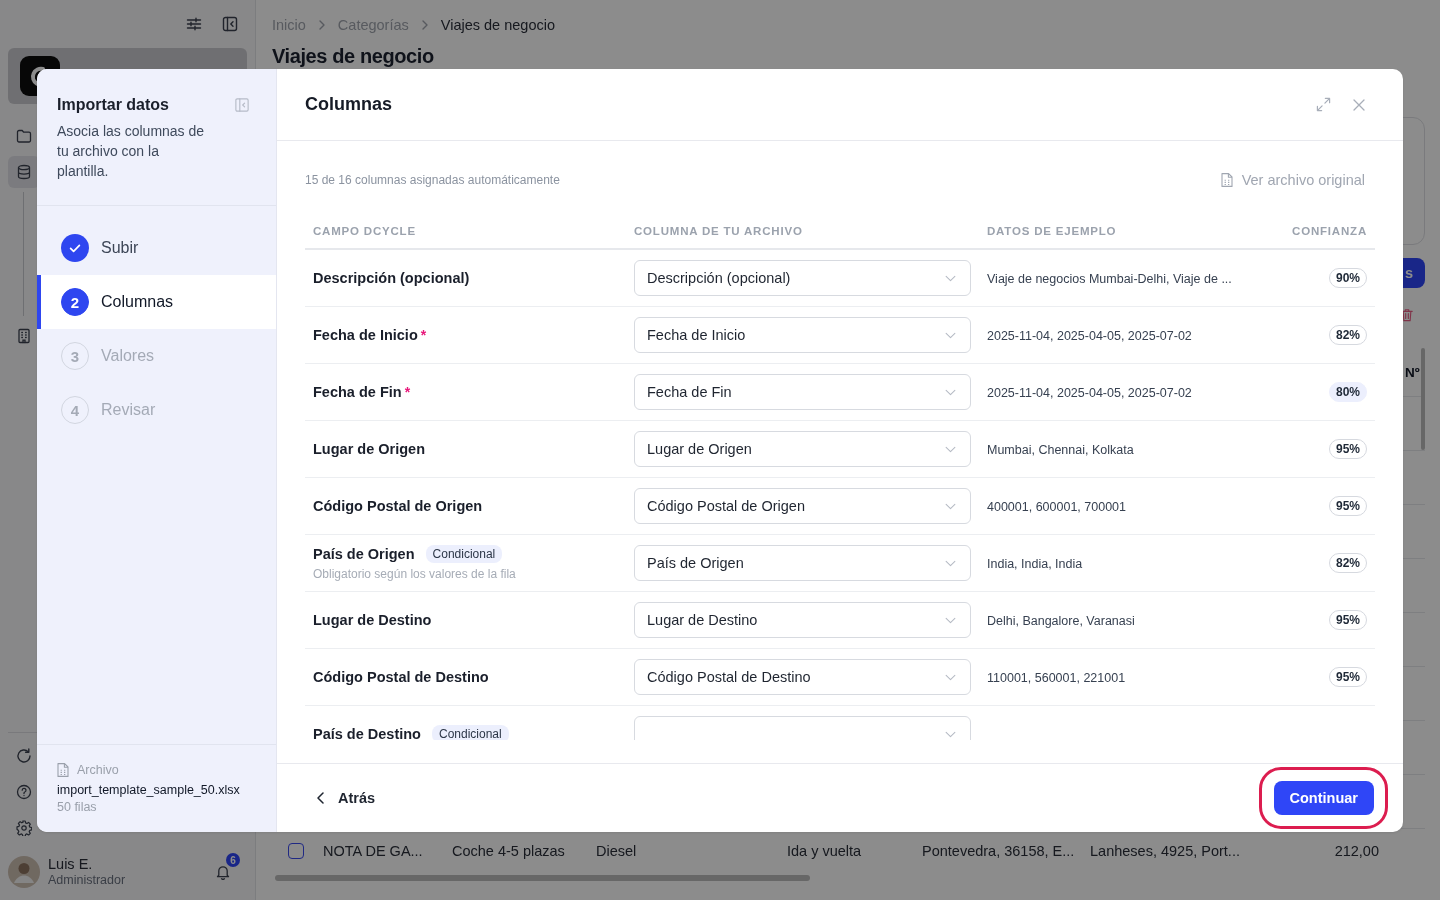 The height and width of the screenshot is (900, 1440). What do you see at coordinates (802, 335) in the screenshot?
I see `column-select: Fecha de Inicio` at bounding box center [802, 335].